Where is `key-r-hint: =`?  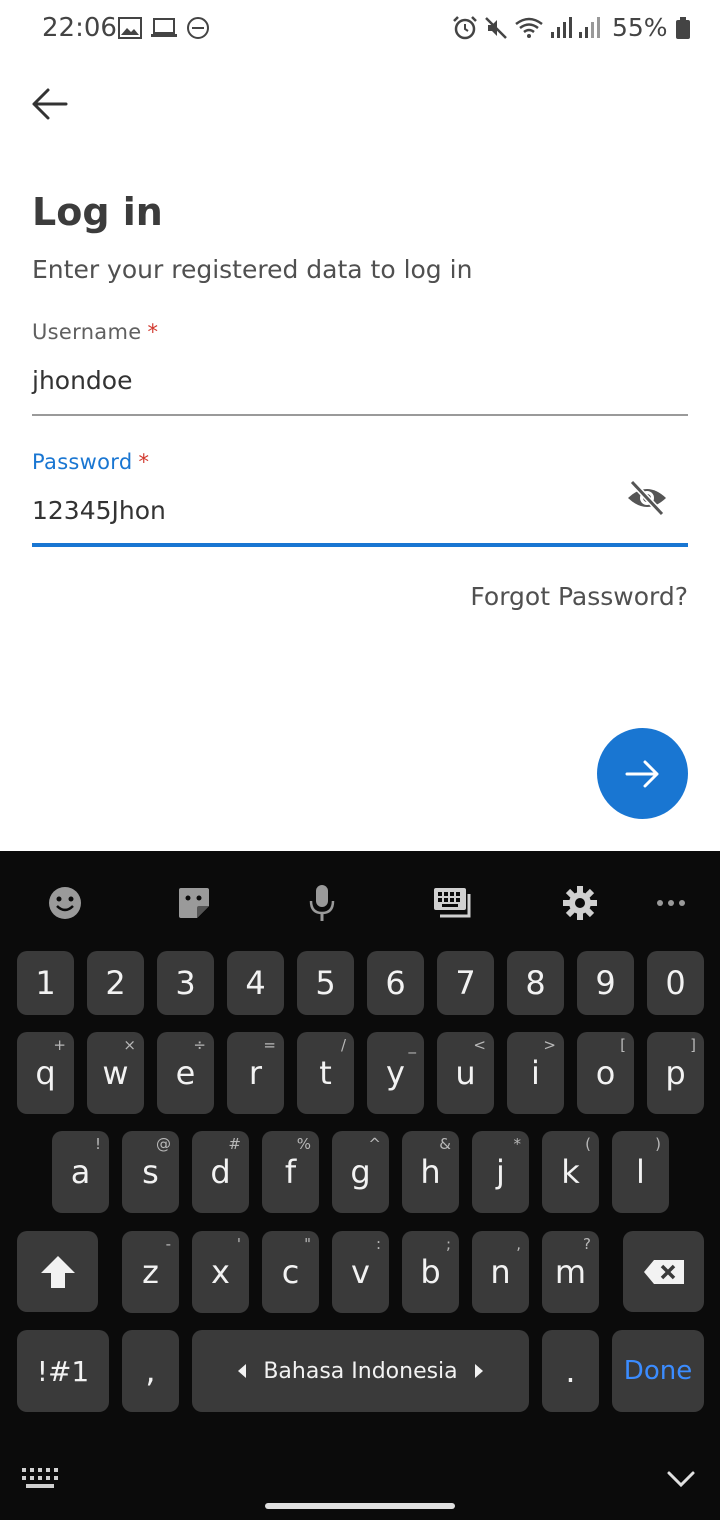
key-r-hint: = is located at coordinates (269, 1045).